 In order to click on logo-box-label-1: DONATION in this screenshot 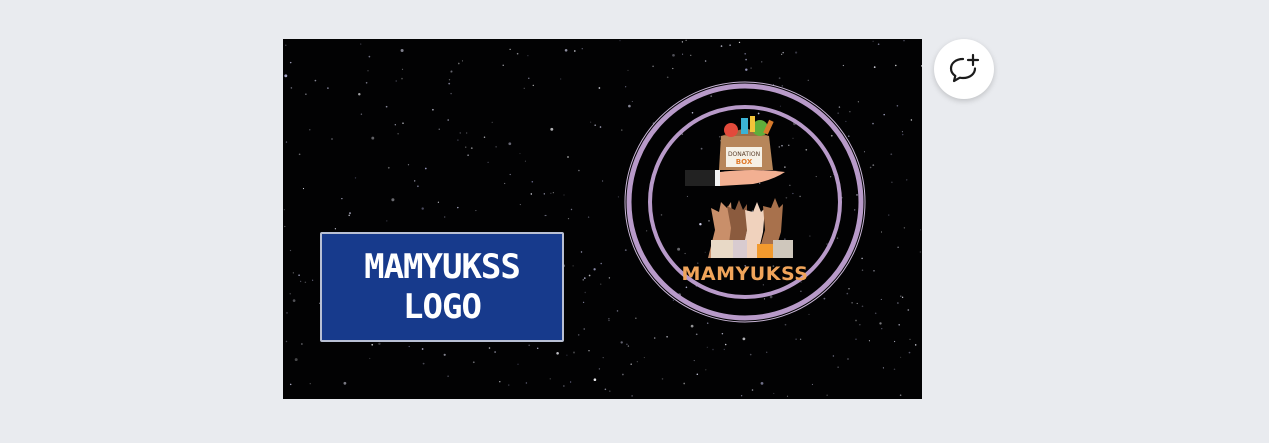, I will do `click(744, 154)`.